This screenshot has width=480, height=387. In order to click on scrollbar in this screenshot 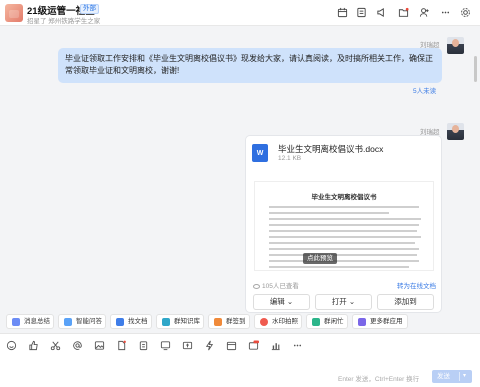, I will do `click(475, 69)`.